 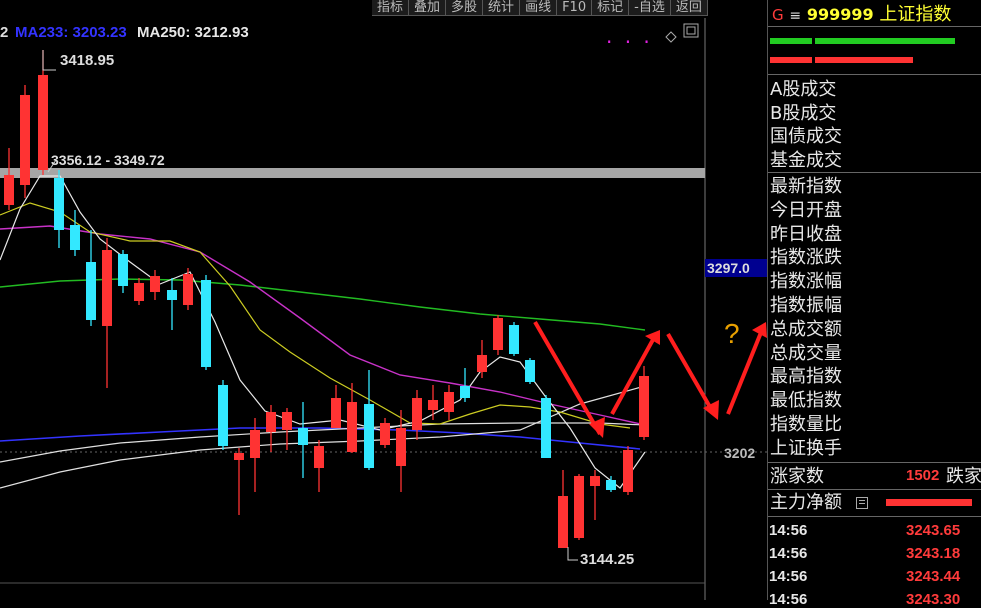 What do you see at coordinates (929, 502) in the screenshot?
I see `main-flow-bar` at bounding box center [929, 502].